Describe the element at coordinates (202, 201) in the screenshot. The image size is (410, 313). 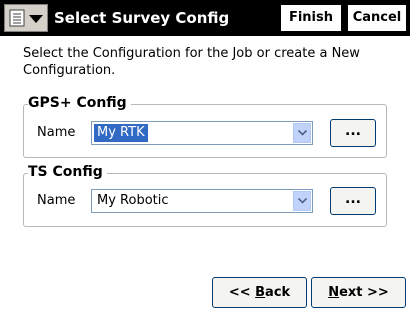
I see `ts-config-select: My Robotic` at that location.